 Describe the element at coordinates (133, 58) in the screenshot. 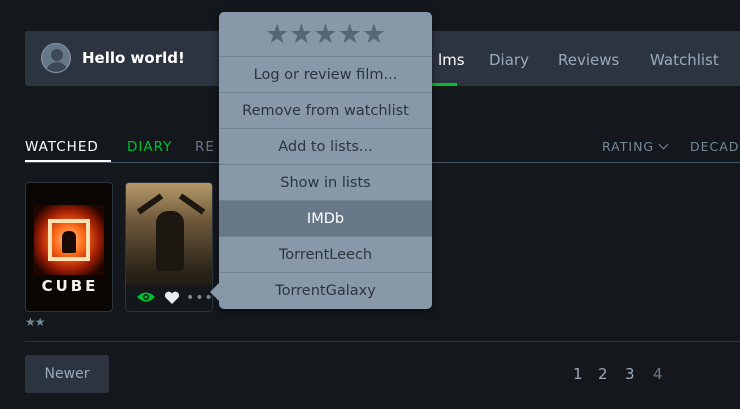

I see `profile-greeting: Hello world!` at that location.